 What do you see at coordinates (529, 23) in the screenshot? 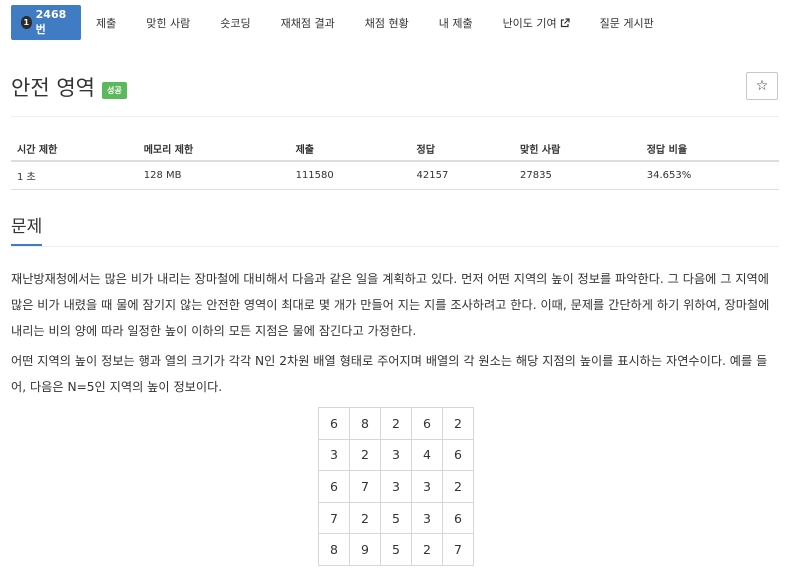
I see `nav-label: 난이도 기여` at bounding box center [529, 23].